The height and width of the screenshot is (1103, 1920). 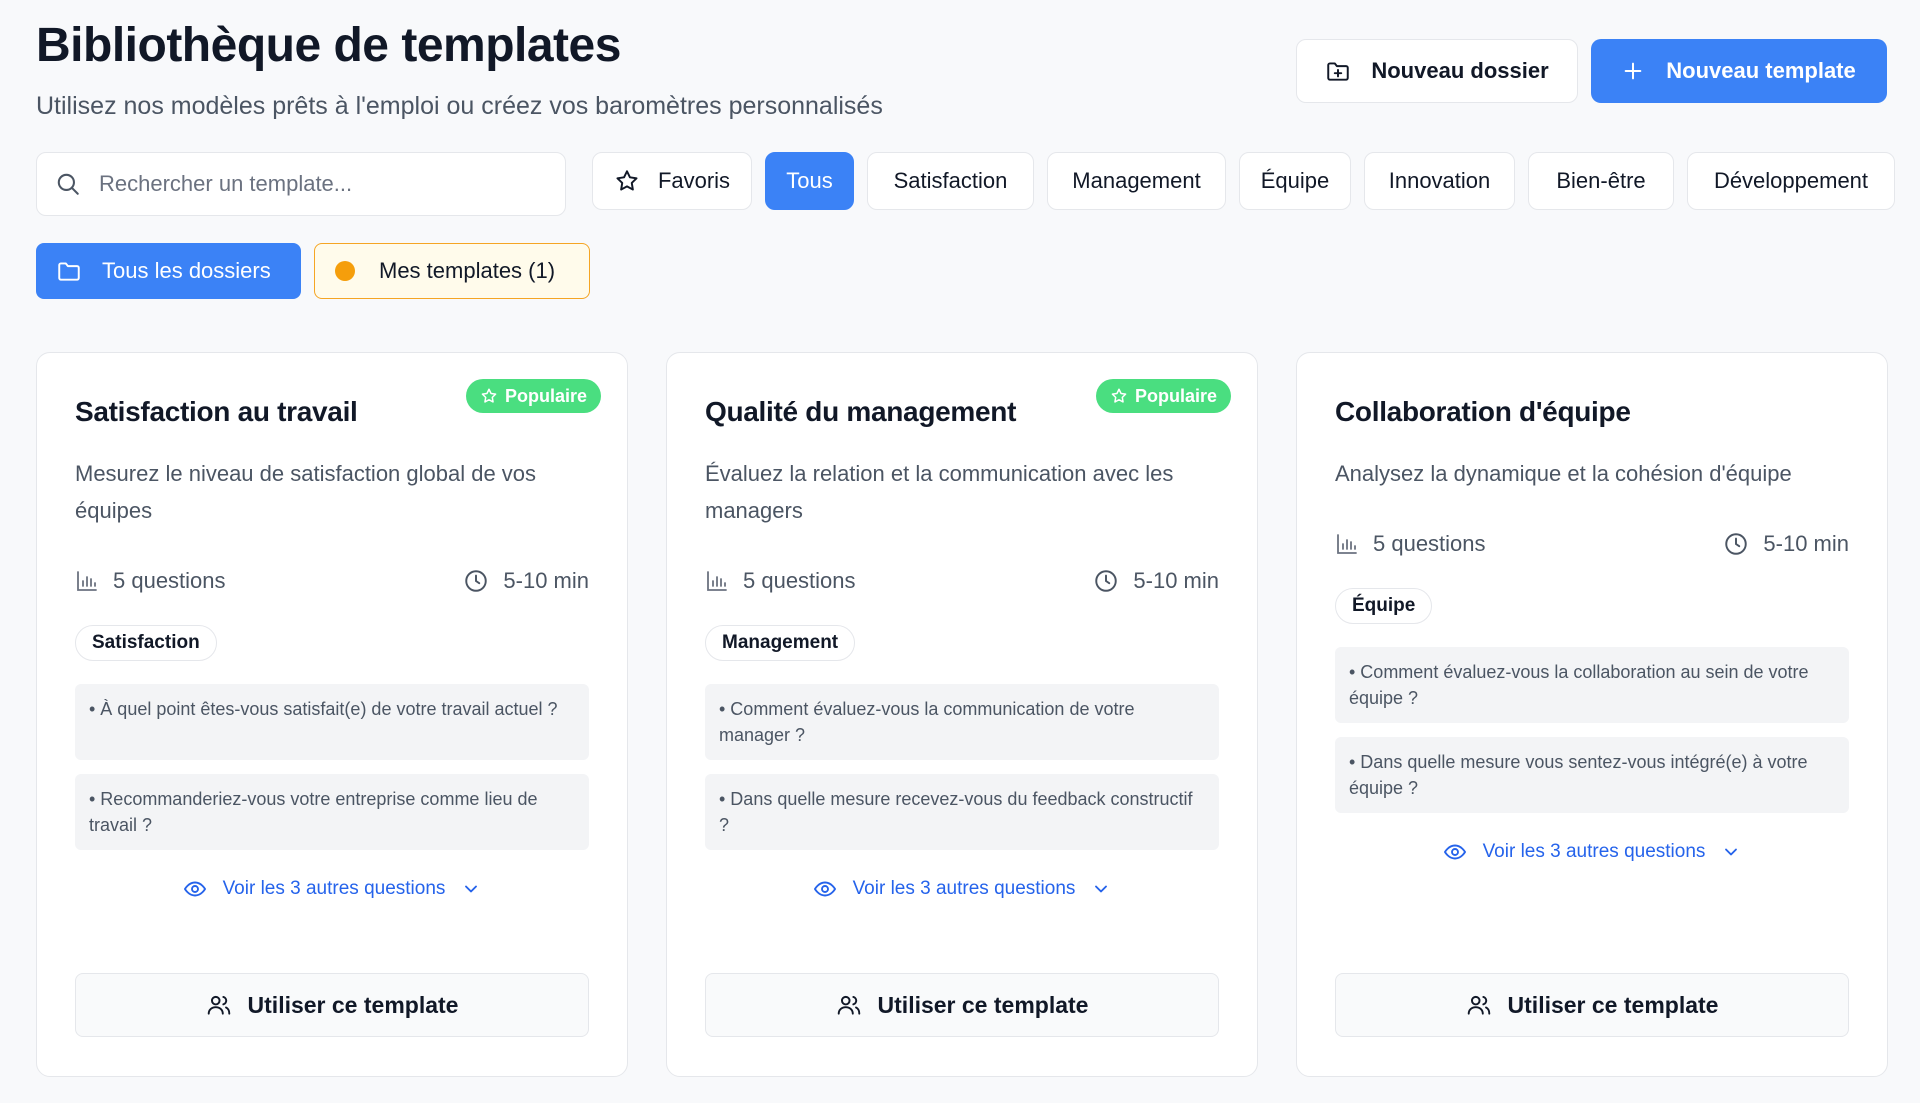 I want to click on page-title: Bibliothèque de templates, so click(x=328, y=45).